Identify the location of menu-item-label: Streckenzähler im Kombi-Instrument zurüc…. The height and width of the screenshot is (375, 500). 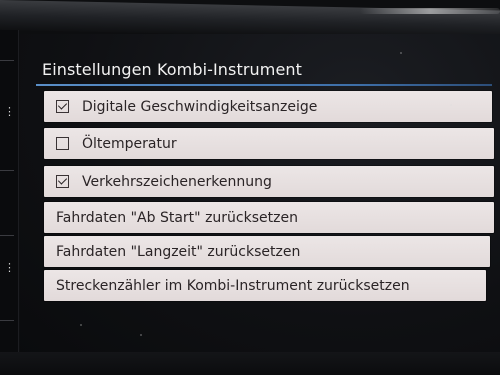
(233, 285).